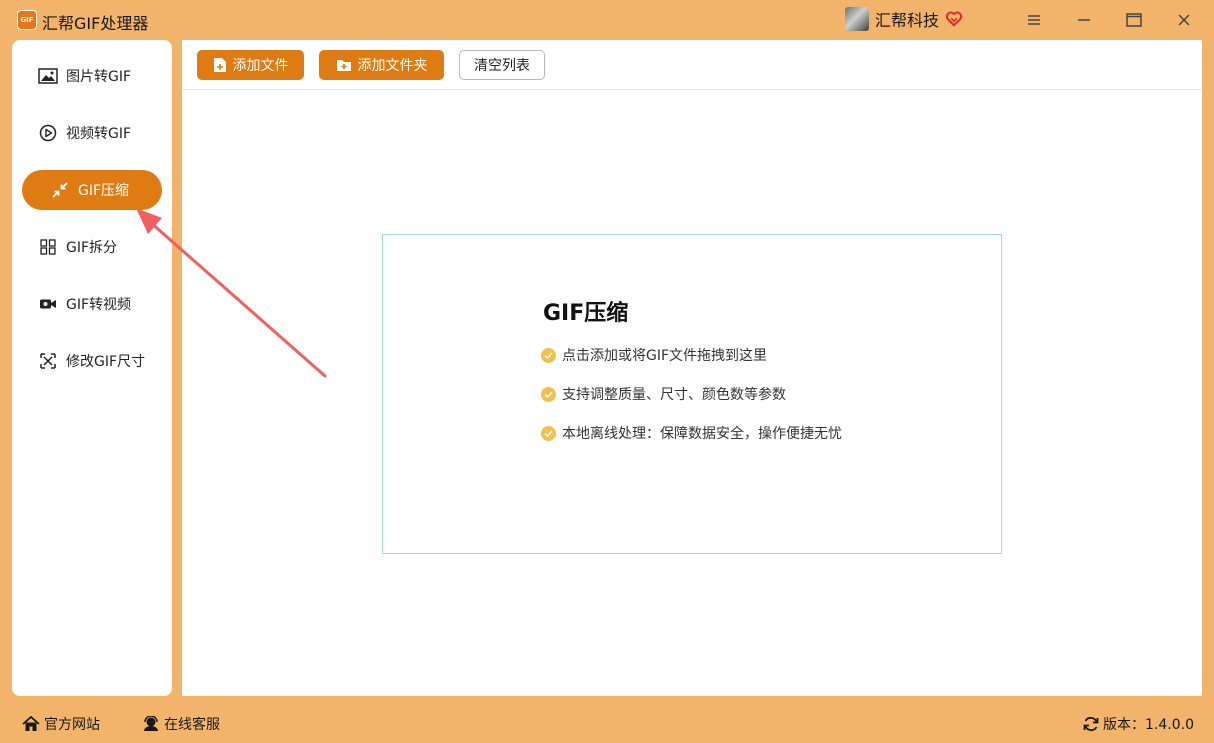 The height and width of the screenshot is (743, 1214). I want to click on support-icon, so click(151, 723).